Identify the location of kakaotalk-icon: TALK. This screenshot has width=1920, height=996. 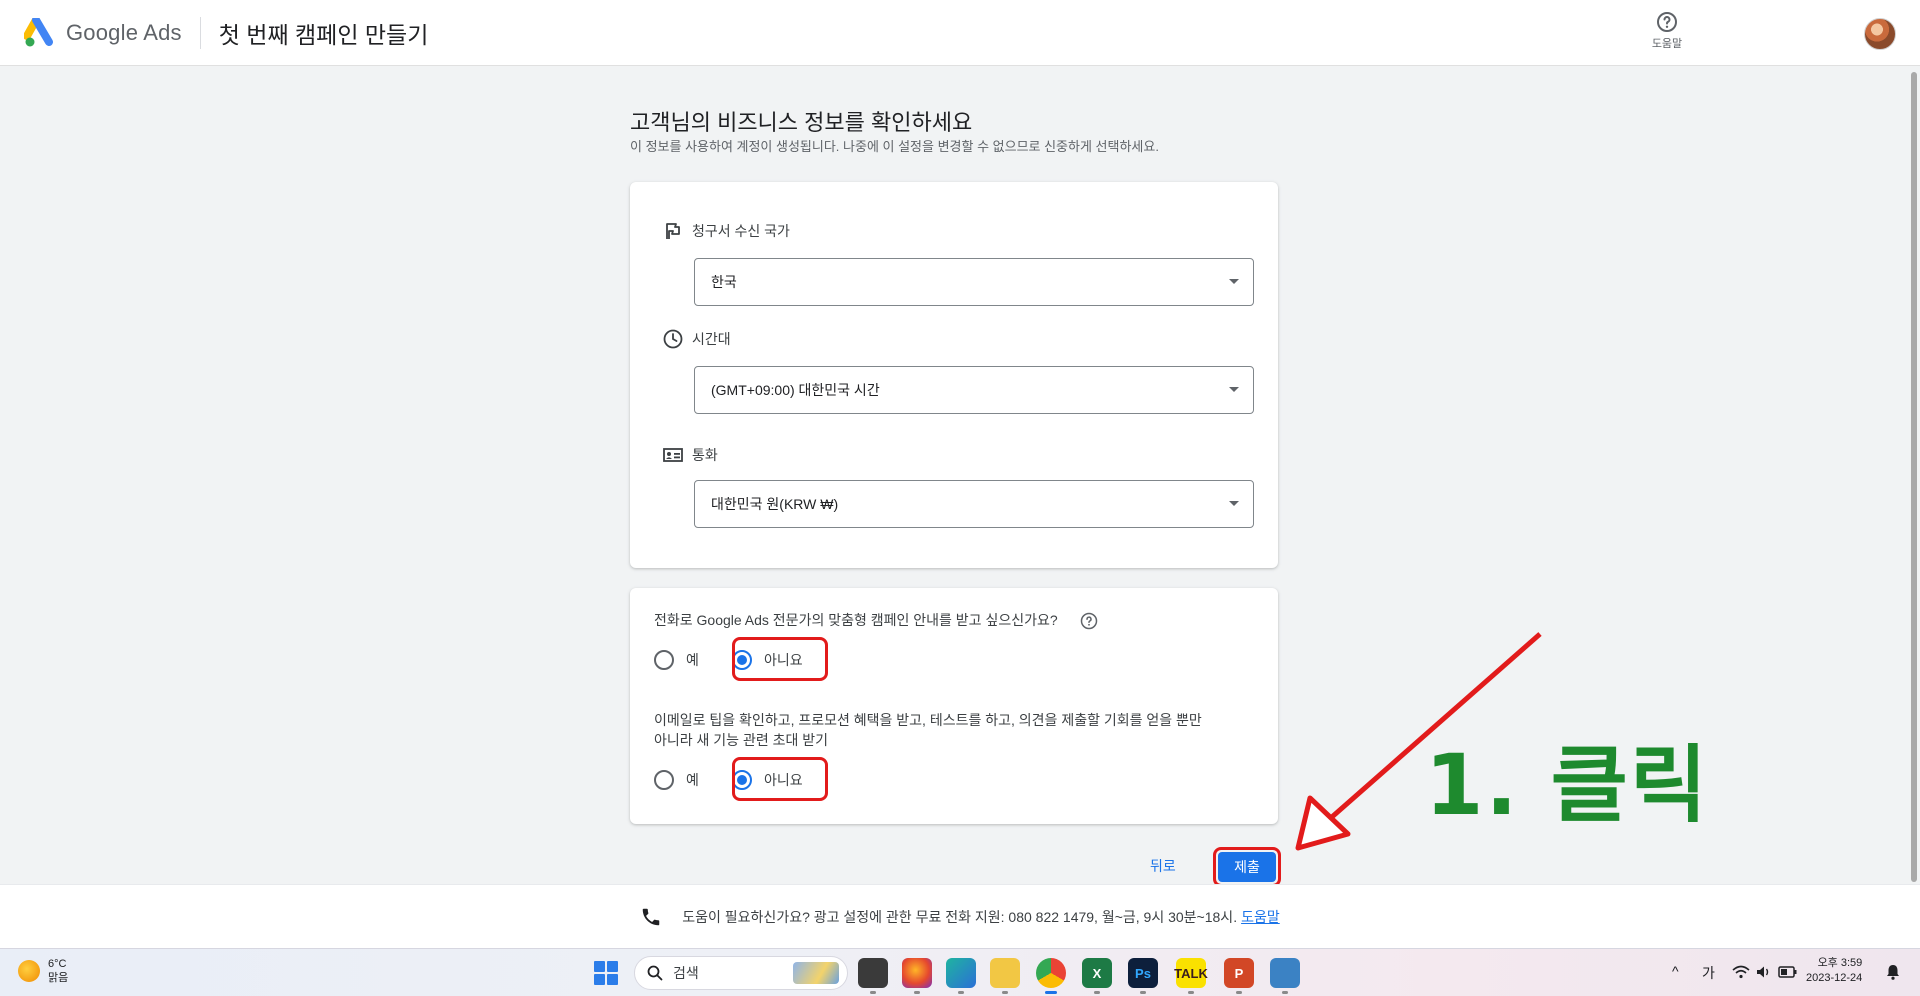
(1191, 976).